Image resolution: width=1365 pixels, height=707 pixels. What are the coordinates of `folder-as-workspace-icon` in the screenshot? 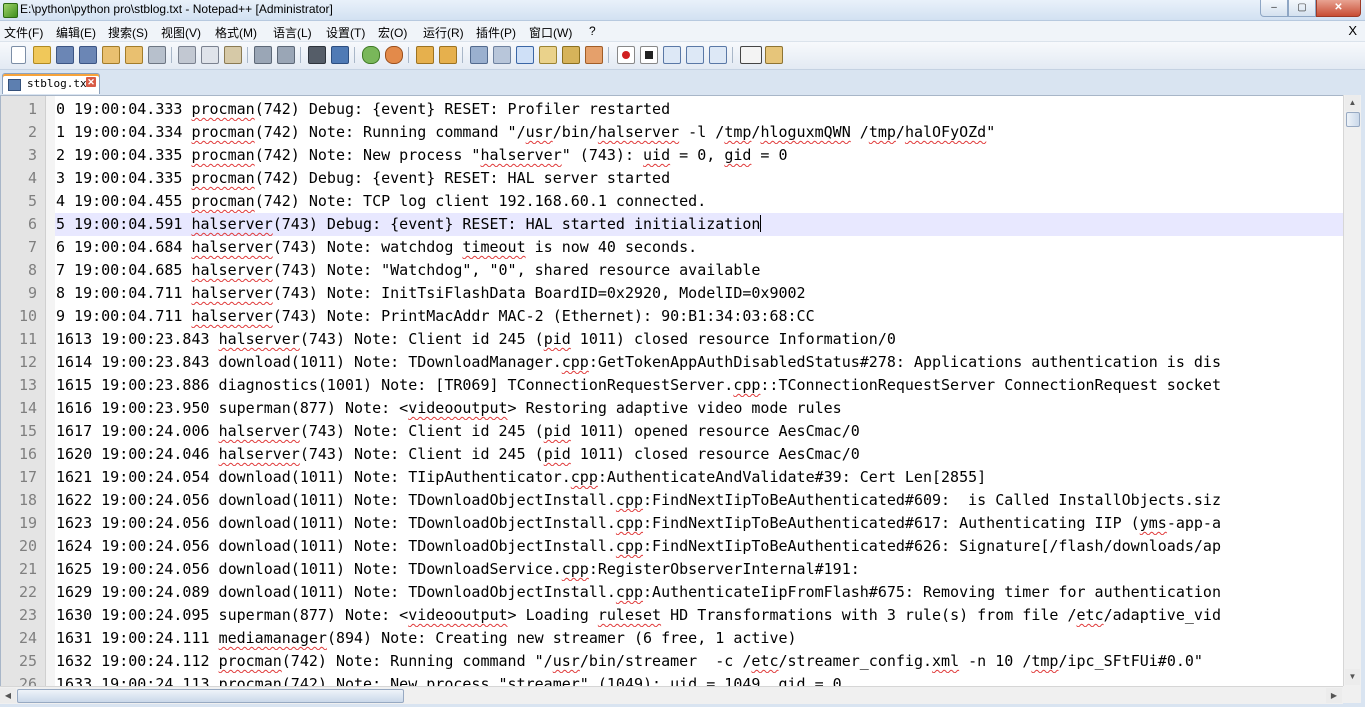 It's located at (594, 55).